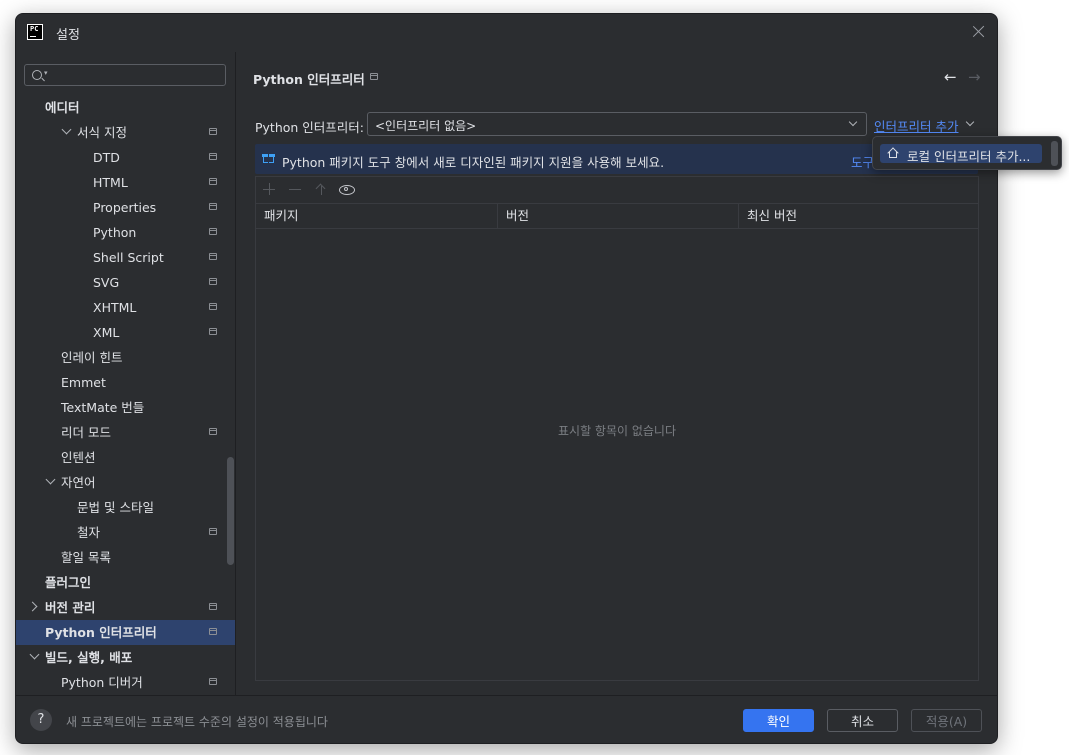 This screenshot has width=1069, height=755. Describe the element at coordinates (68, 35) in the screenshot. I see `window-title: 설정` at that location.